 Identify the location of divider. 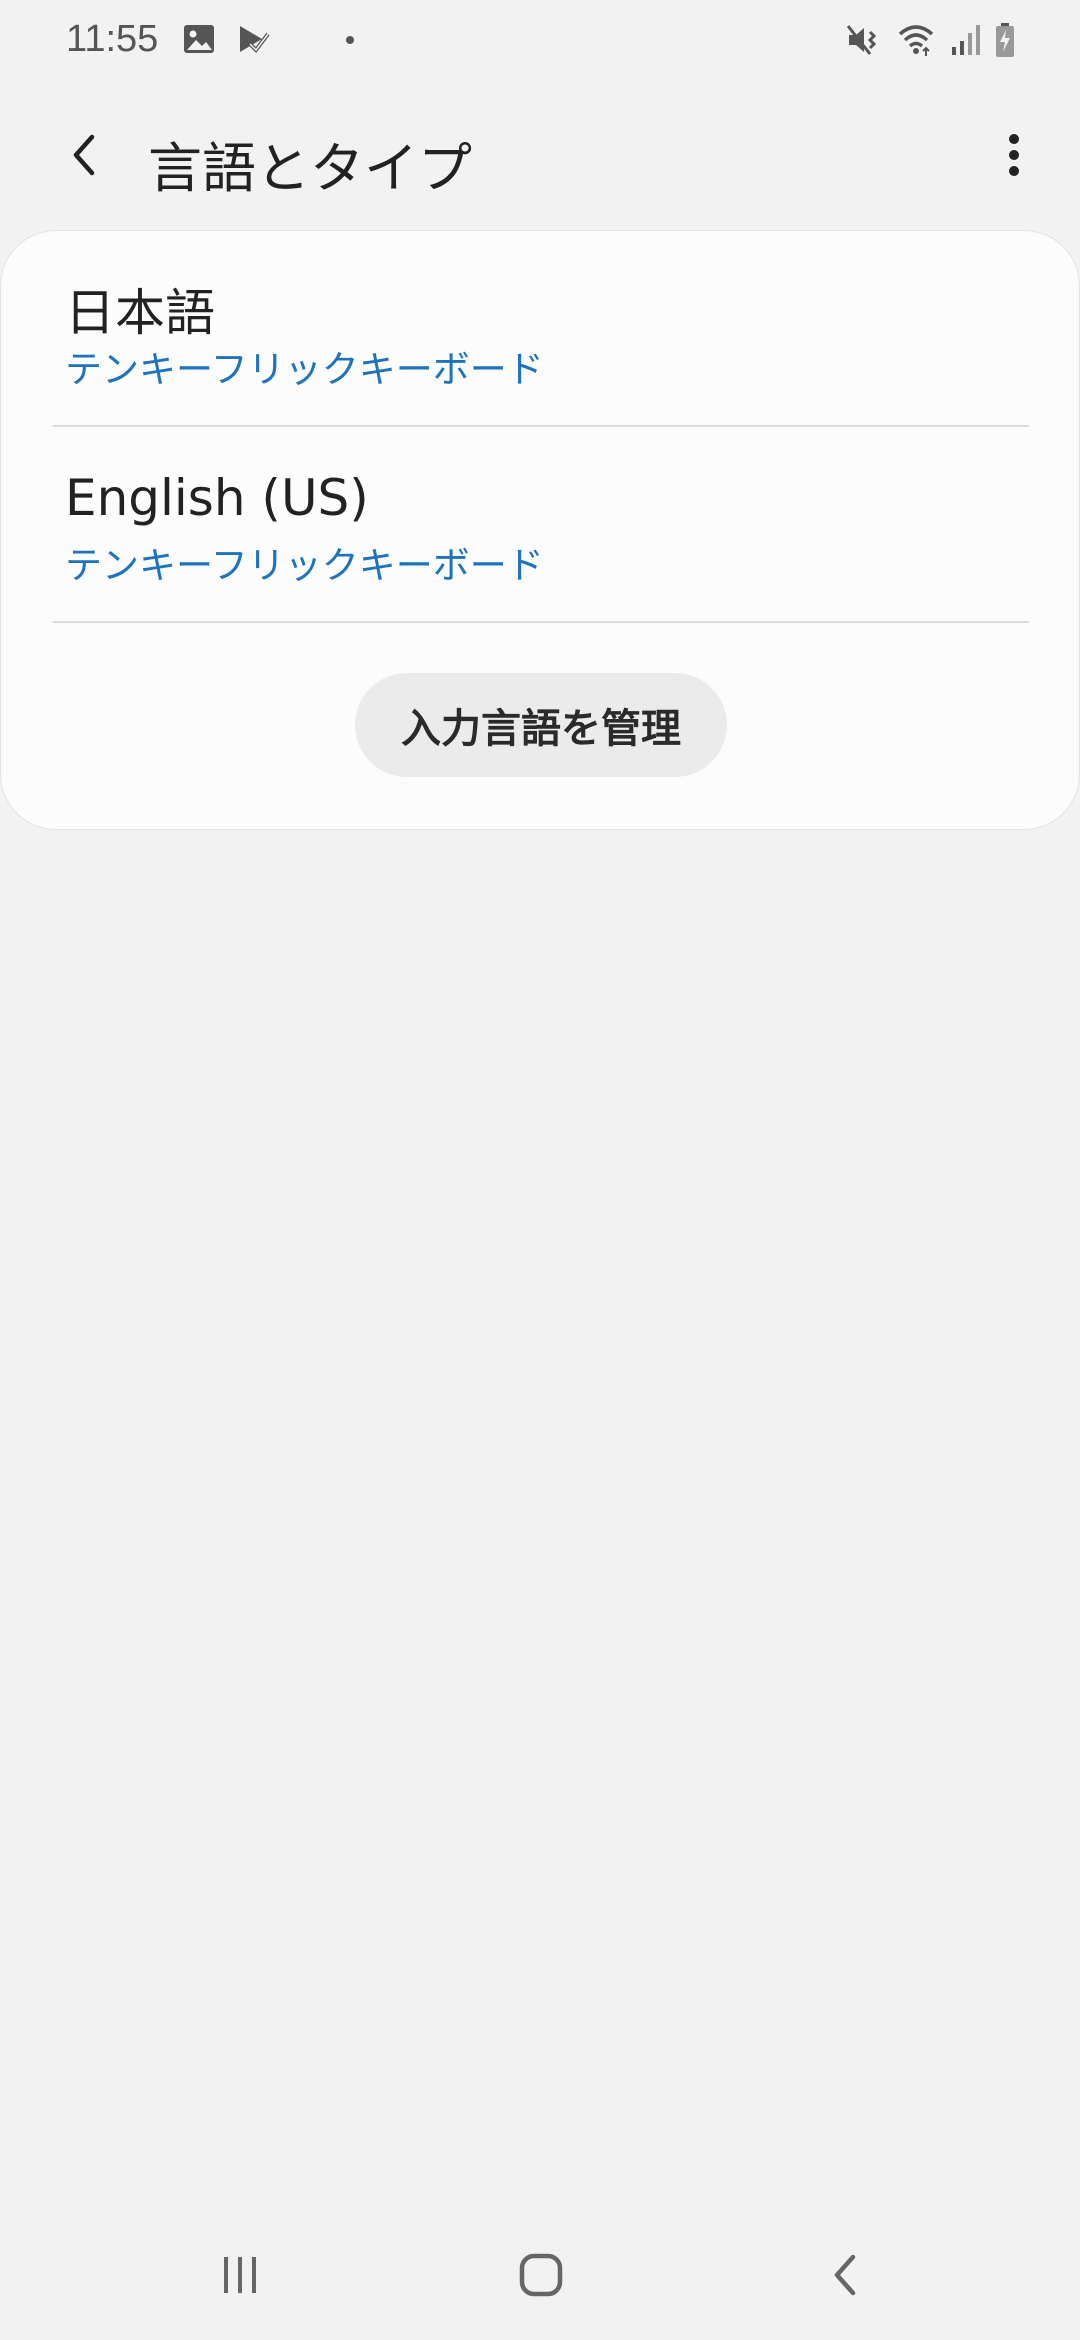
(541, 622).